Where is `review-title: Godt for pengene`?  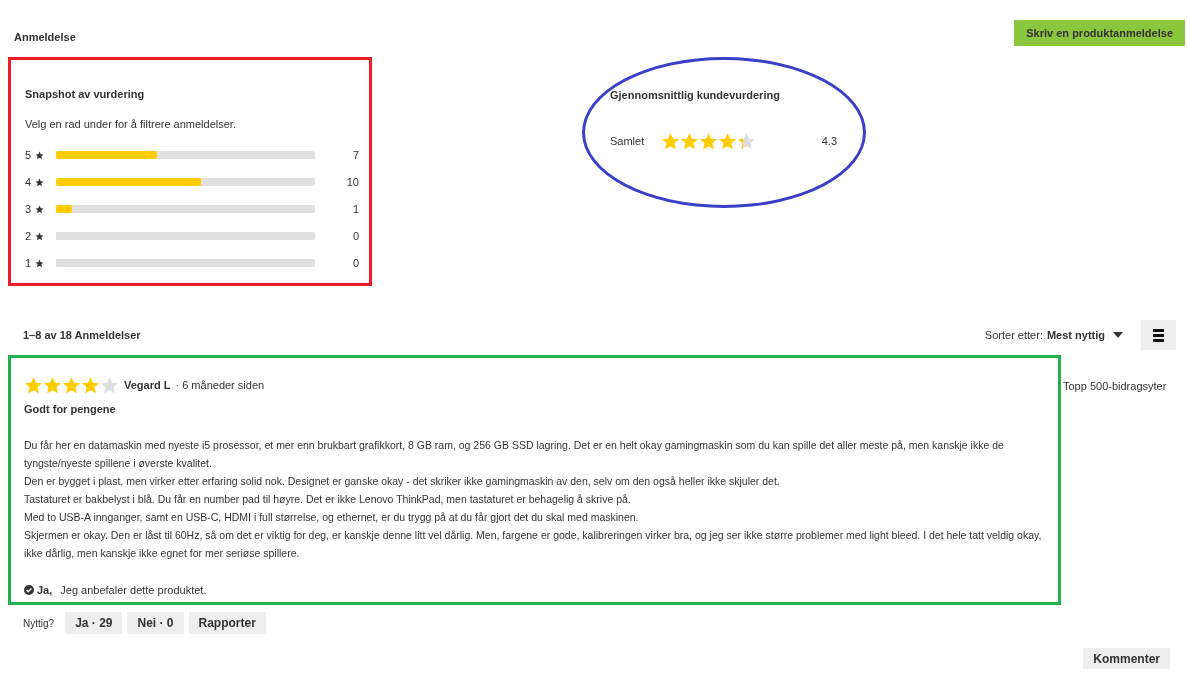 review-title: Godt for pengene is located at coordinates (70, 409).